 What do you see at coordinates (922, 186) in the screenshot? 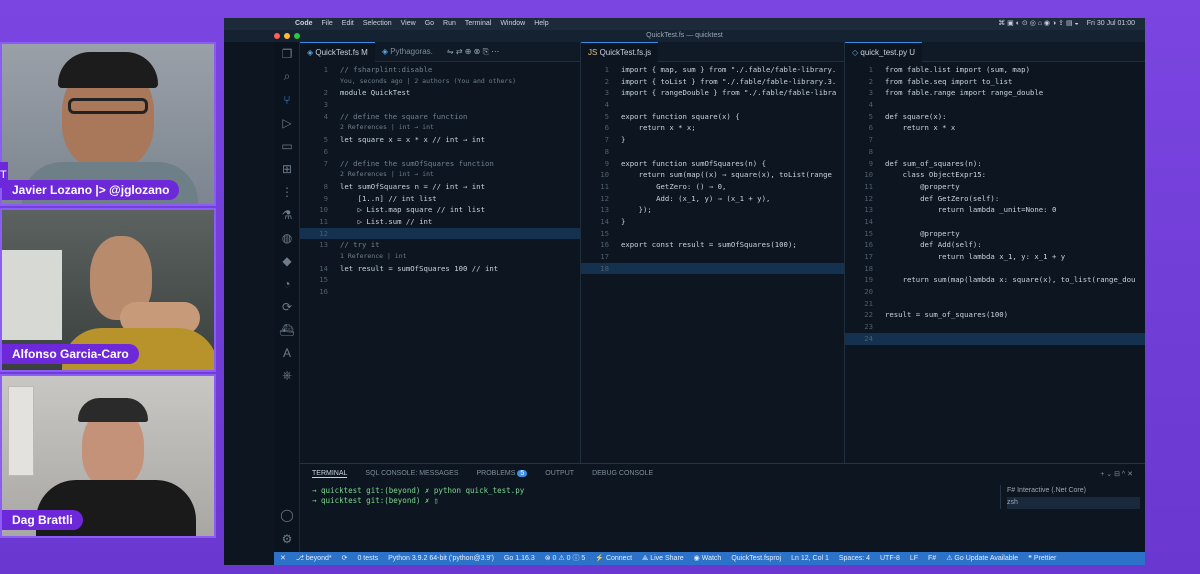
I see `code-text: @property` at bounding box center [922, 186].